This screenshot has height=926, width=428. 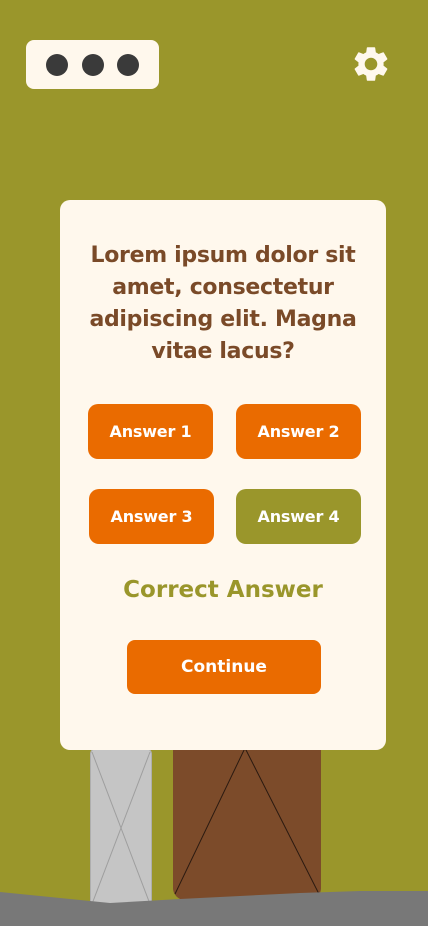 I want to click on stone-pillar, so click(x=121, y=828).